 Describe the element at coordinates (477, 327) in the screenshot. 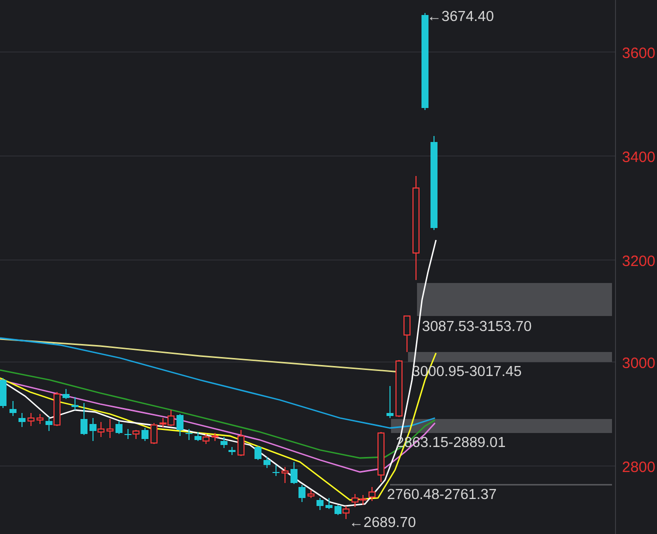

I see `price-zone-label: 3087.53-3153.70` at that location.